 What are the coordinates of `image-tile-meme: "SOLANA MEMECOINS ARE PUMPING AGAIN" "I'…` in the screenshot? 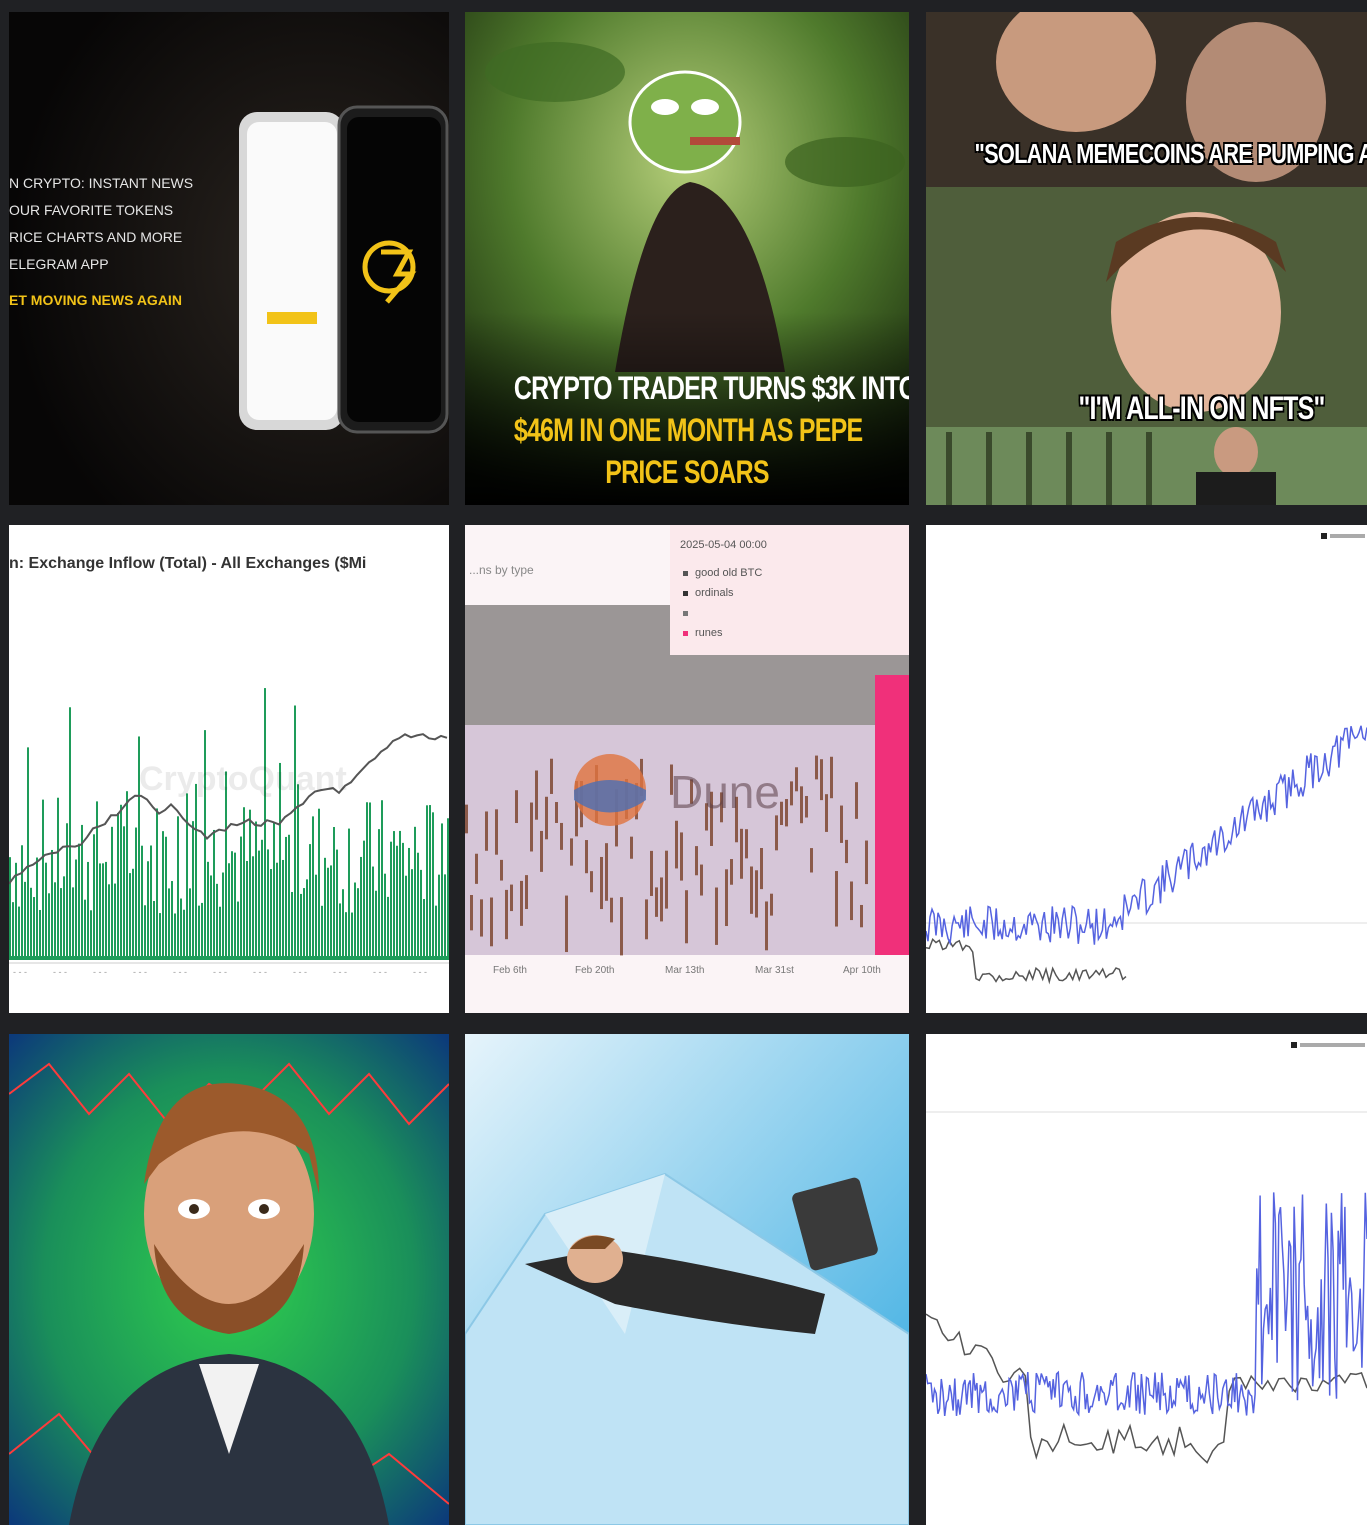 It's located at (1146, 258).